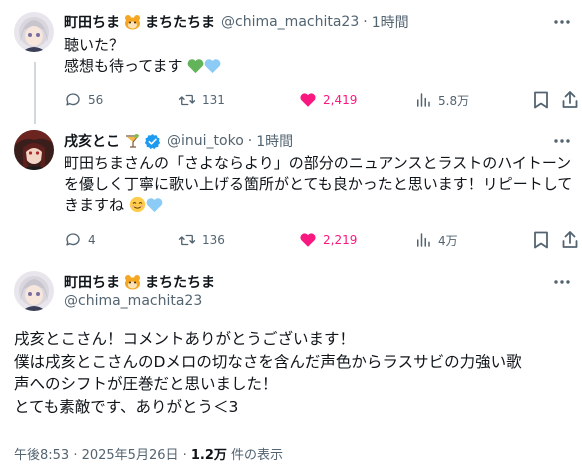 The image size is (582, 474). What do you see at coordinates (268, 361) in the screenshot?
I see `tweet-line: 僕は戌亥とこさんのDメロの切なさを含んだ声色からラスサビの力強い歌` at bounding box center [268, 361].